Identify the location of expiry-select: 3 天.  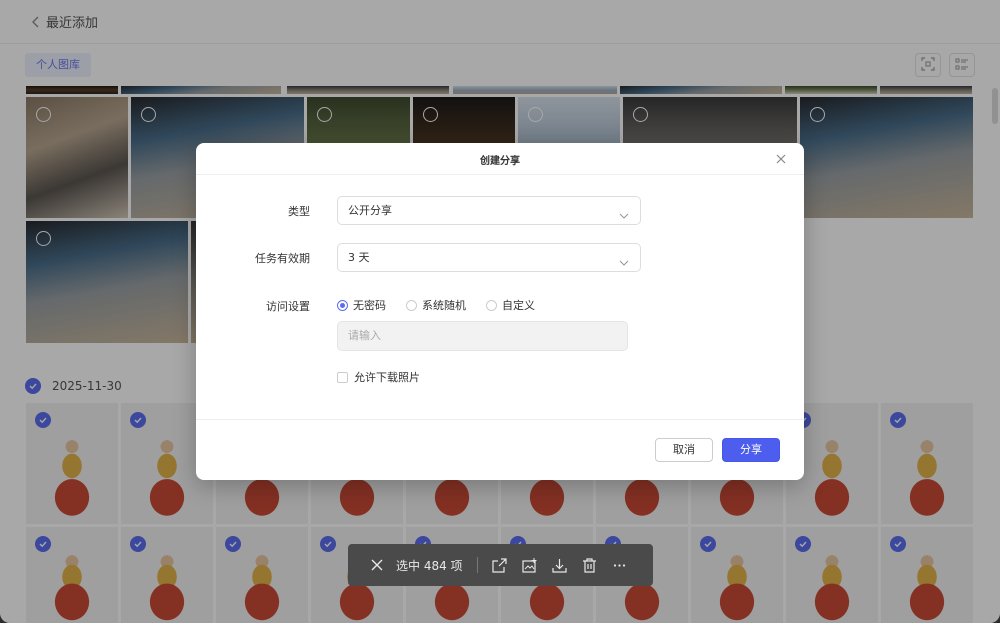
(489, 257).